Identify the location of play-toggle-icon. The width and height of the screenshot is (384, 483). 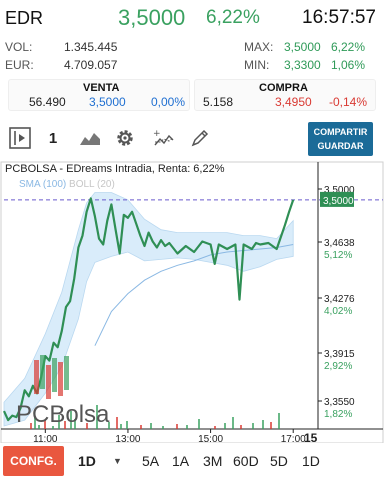
(20, 138).